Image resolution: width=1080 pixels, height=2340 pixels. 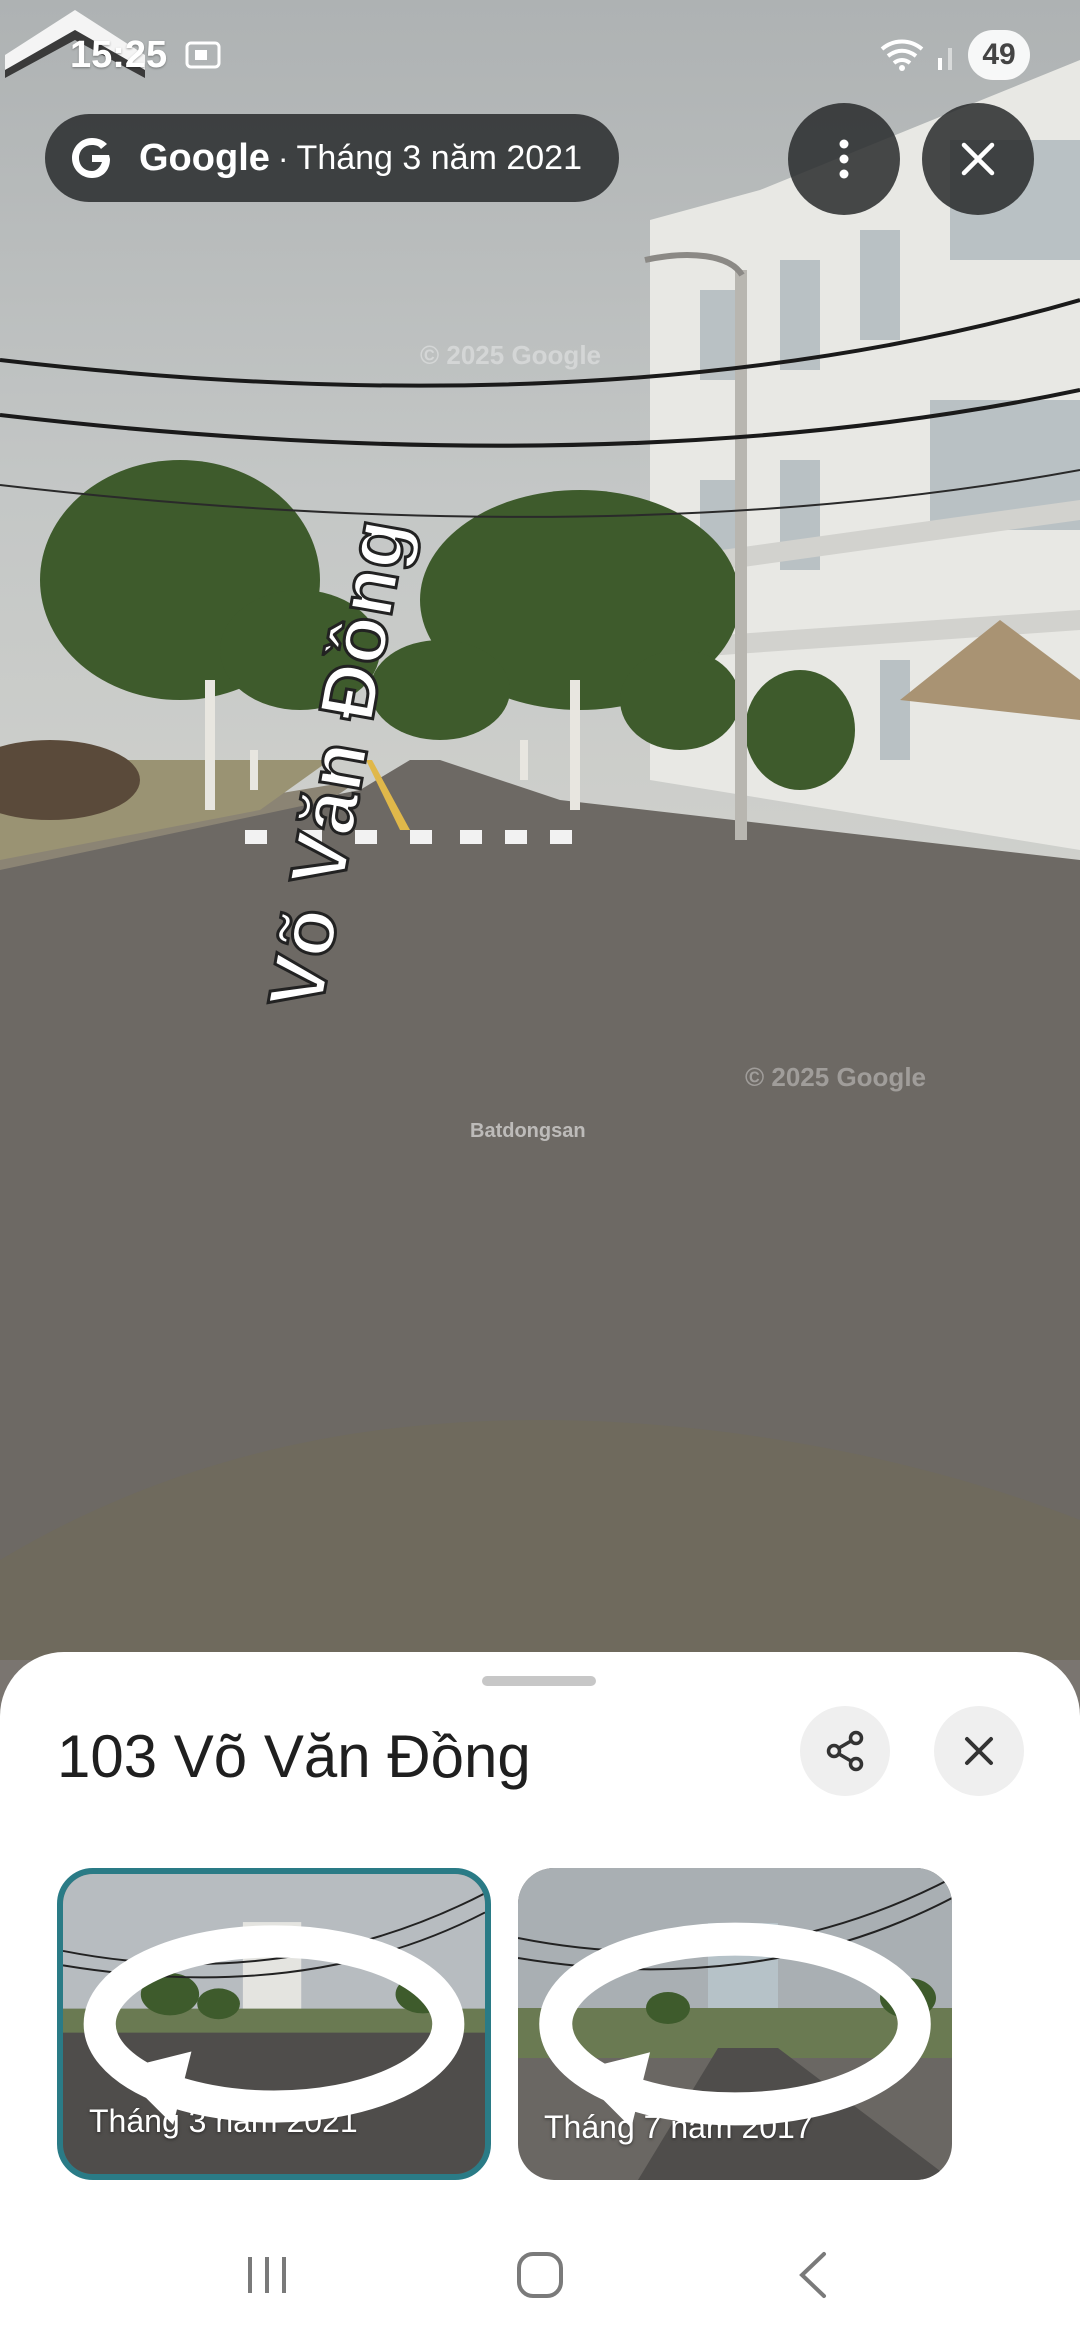 What do you see at coordinates (203, 55) in the screenshot?
I see `cast-icon` at bounding box center [203, 55].